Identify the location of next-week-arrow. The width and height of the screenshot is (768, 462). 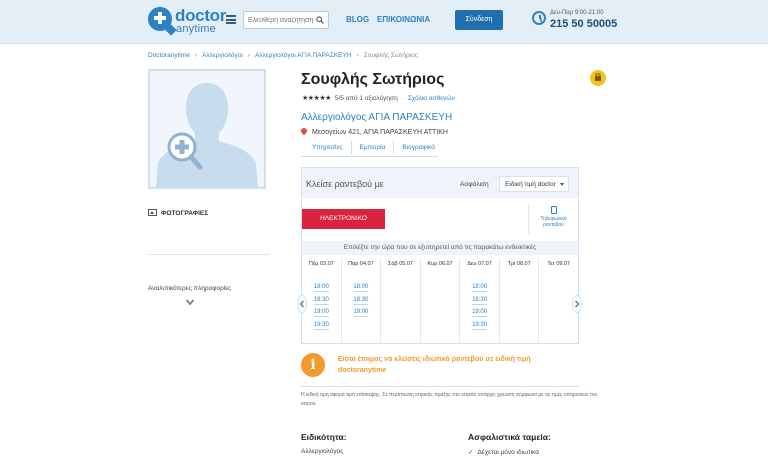
(577, 304).